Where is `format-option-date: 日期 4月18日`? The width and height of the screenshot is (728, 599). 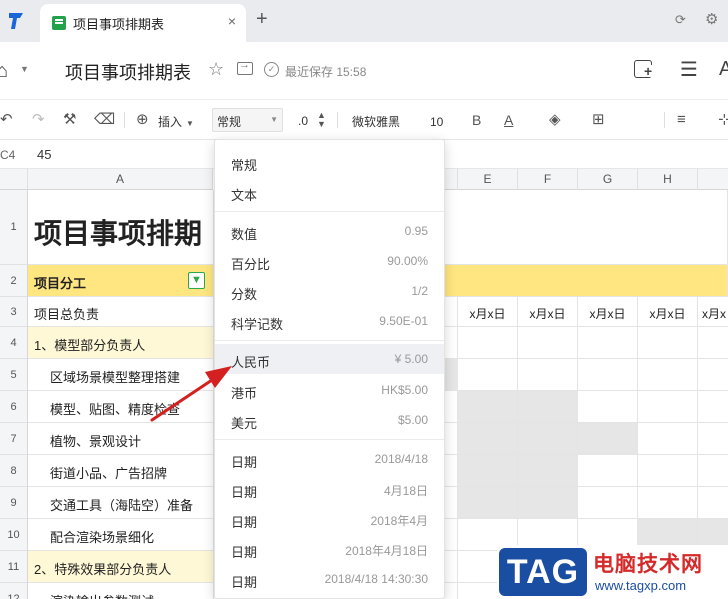 format-option-date: 日期 4月18日 is located at coordinates (329, 489).